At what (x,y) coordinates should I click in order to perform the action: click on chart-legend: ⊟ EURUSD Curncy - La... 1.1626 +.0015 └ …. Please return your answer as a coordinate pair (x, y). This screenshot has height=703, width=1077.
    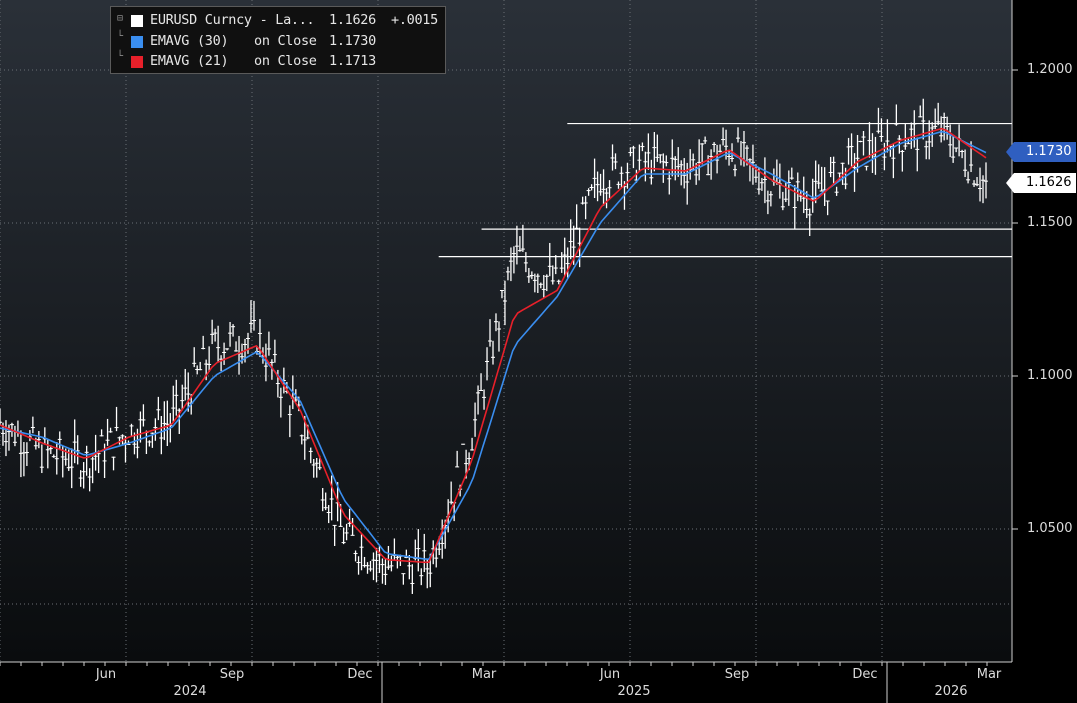
    Looking at the image, I should click on (278, 40).